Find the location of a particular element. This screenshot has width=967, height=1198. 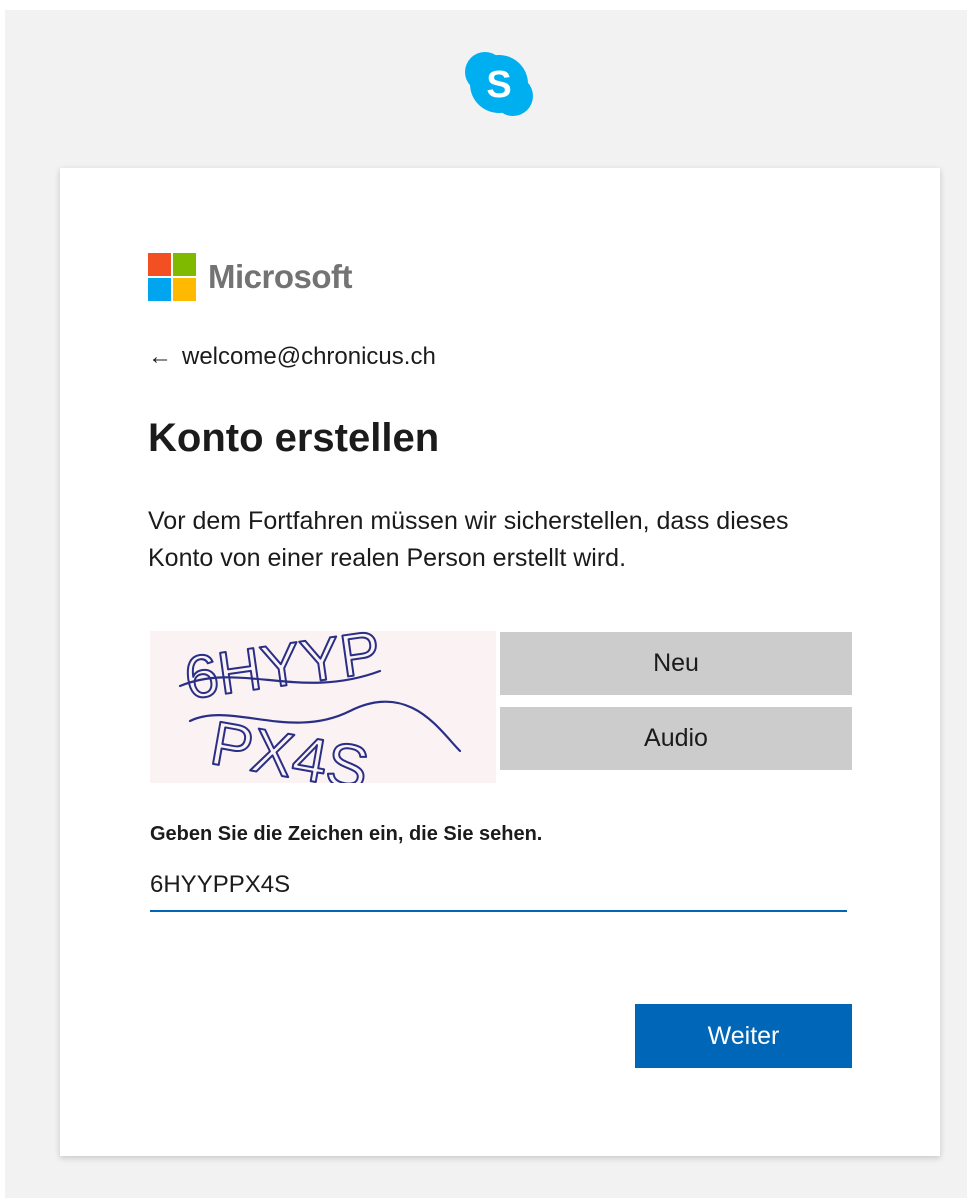

back-arrow-icon: ← is located at coordinates (160, 357).